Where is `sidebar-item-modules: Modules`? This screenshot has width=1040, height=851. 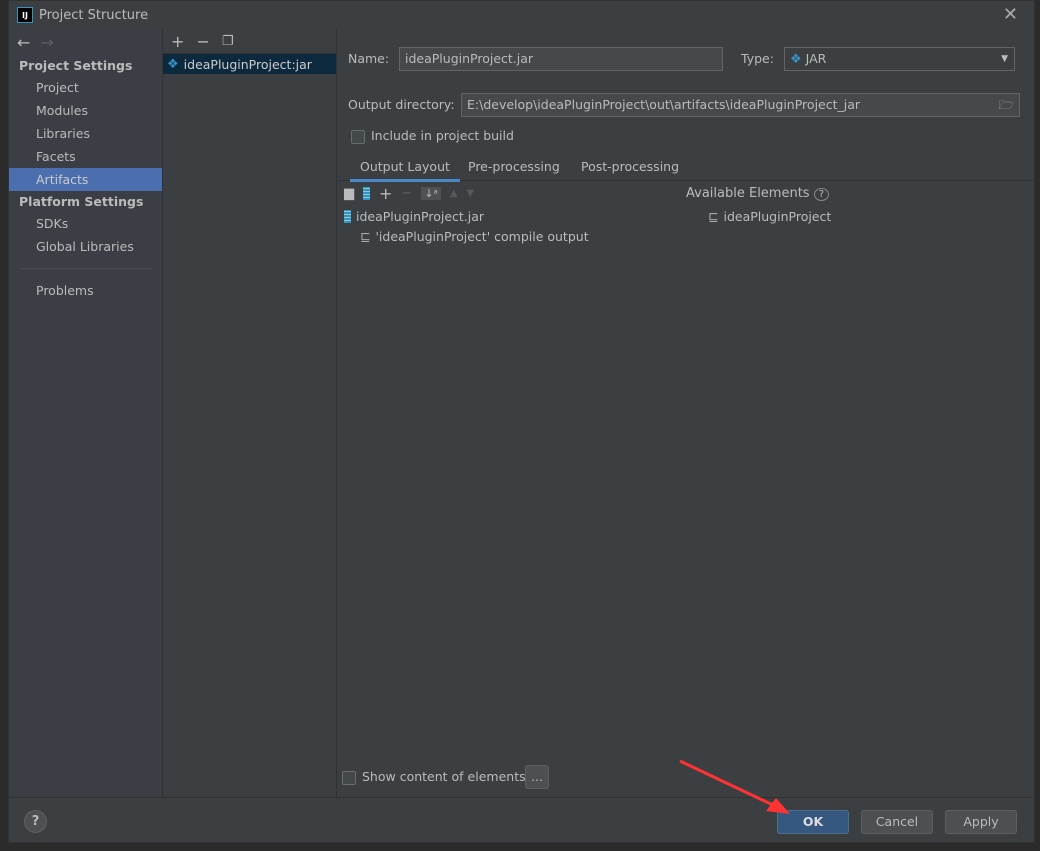 sidebar-item-modules: Modules is located at coordinates (85, 110).